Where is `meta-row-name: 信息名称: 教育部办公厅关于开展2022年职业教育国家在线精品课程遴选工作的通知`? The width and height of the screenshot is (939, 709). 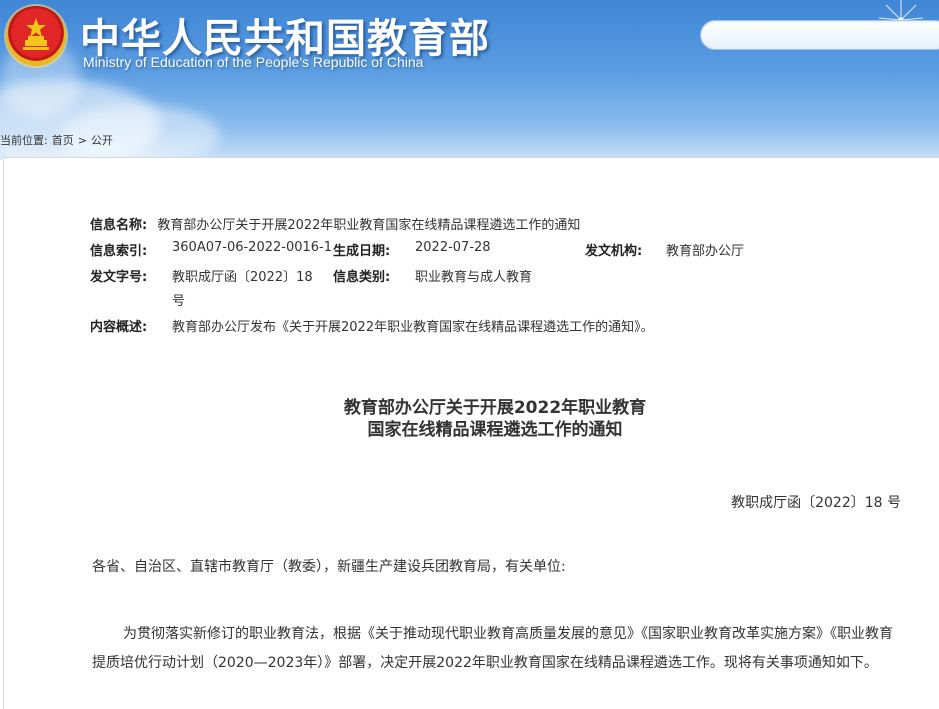 meta-row-name: 信息名称: 教育部办公厅关于开展2022年职业教育国家在线精品课程遴选工作的通知 is located at coordinates (335, 223).